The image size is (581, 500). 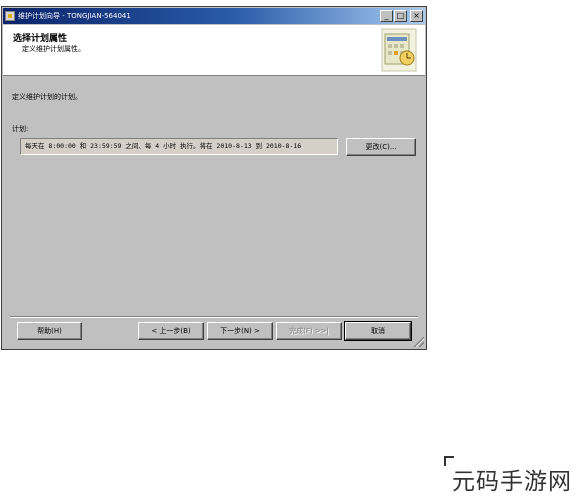 What do you see at coordinates (309, 331) in the screenshot?
I see `finish-button: 完成(F) >>|` at bounding box center [309, 331].